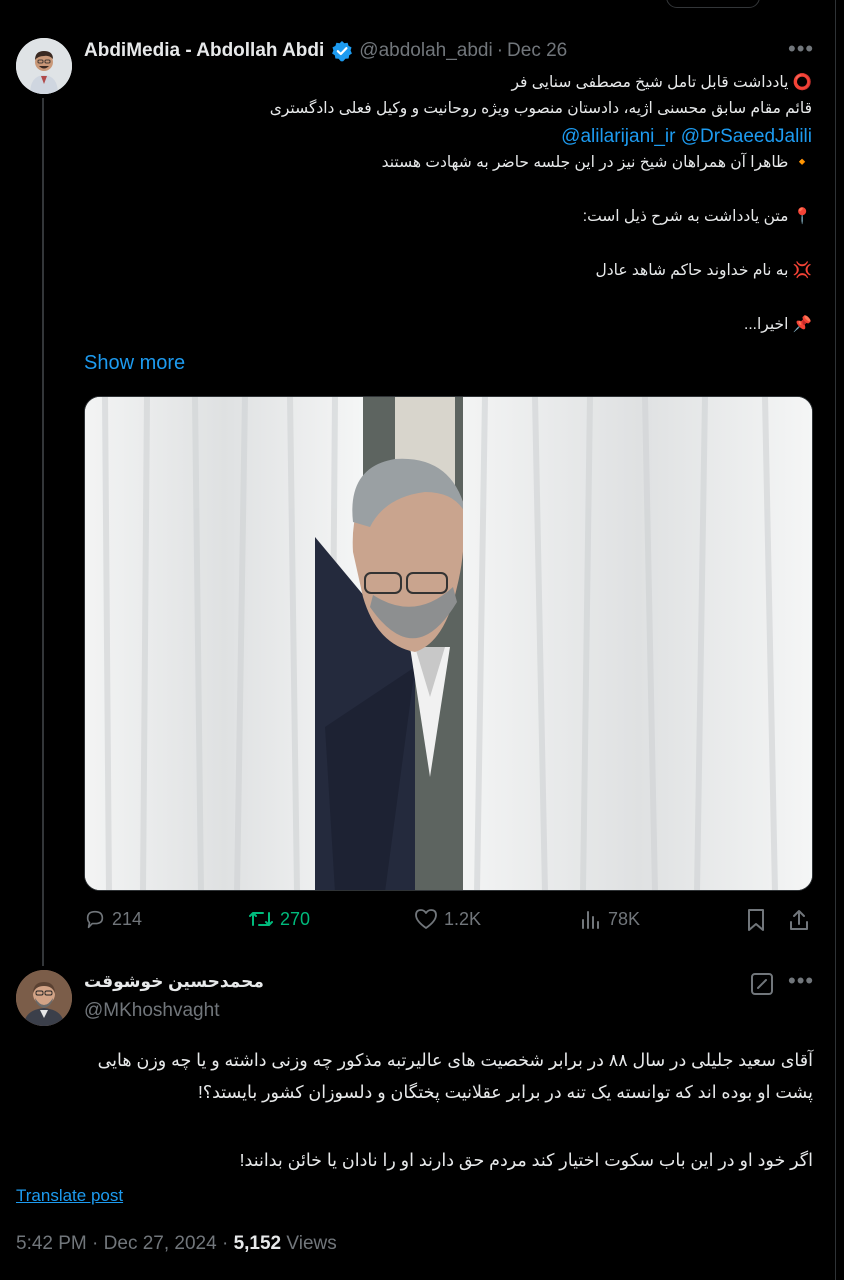 The height and width of the screenshot is (1280, 844). What do you see at coordinates (44, 66) in the screenshot?
I see `author-avatar` at bounding box center [44, 66].